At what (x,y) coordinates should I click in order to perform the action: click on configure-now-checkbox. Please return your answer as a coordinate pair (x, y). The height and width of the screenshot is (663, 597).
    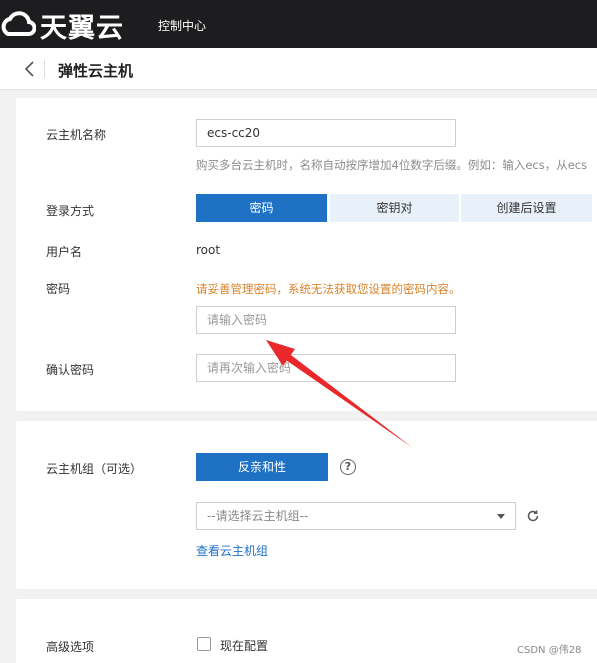
    Looking at the image, I should click on (204, 644).